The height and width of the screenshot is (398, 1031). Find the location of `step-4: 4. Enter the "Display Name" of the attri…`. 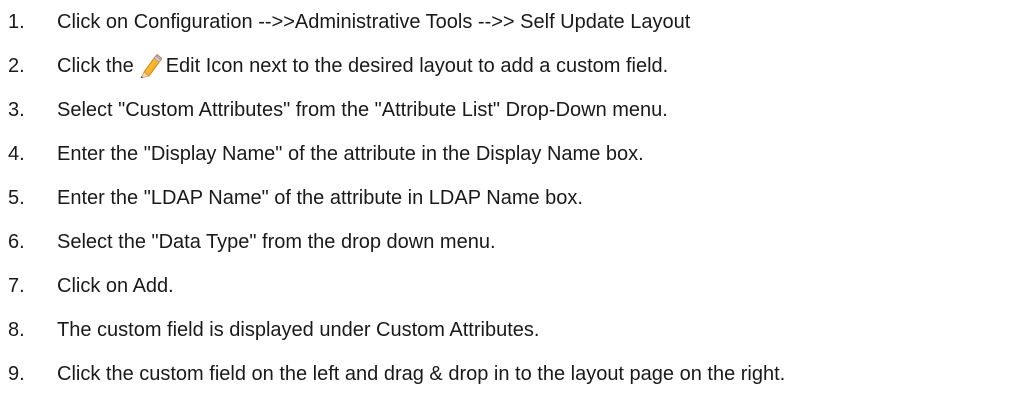

step-4: 4. Enter the "Display Name" of the attri… is located at coordinates (322, 154).